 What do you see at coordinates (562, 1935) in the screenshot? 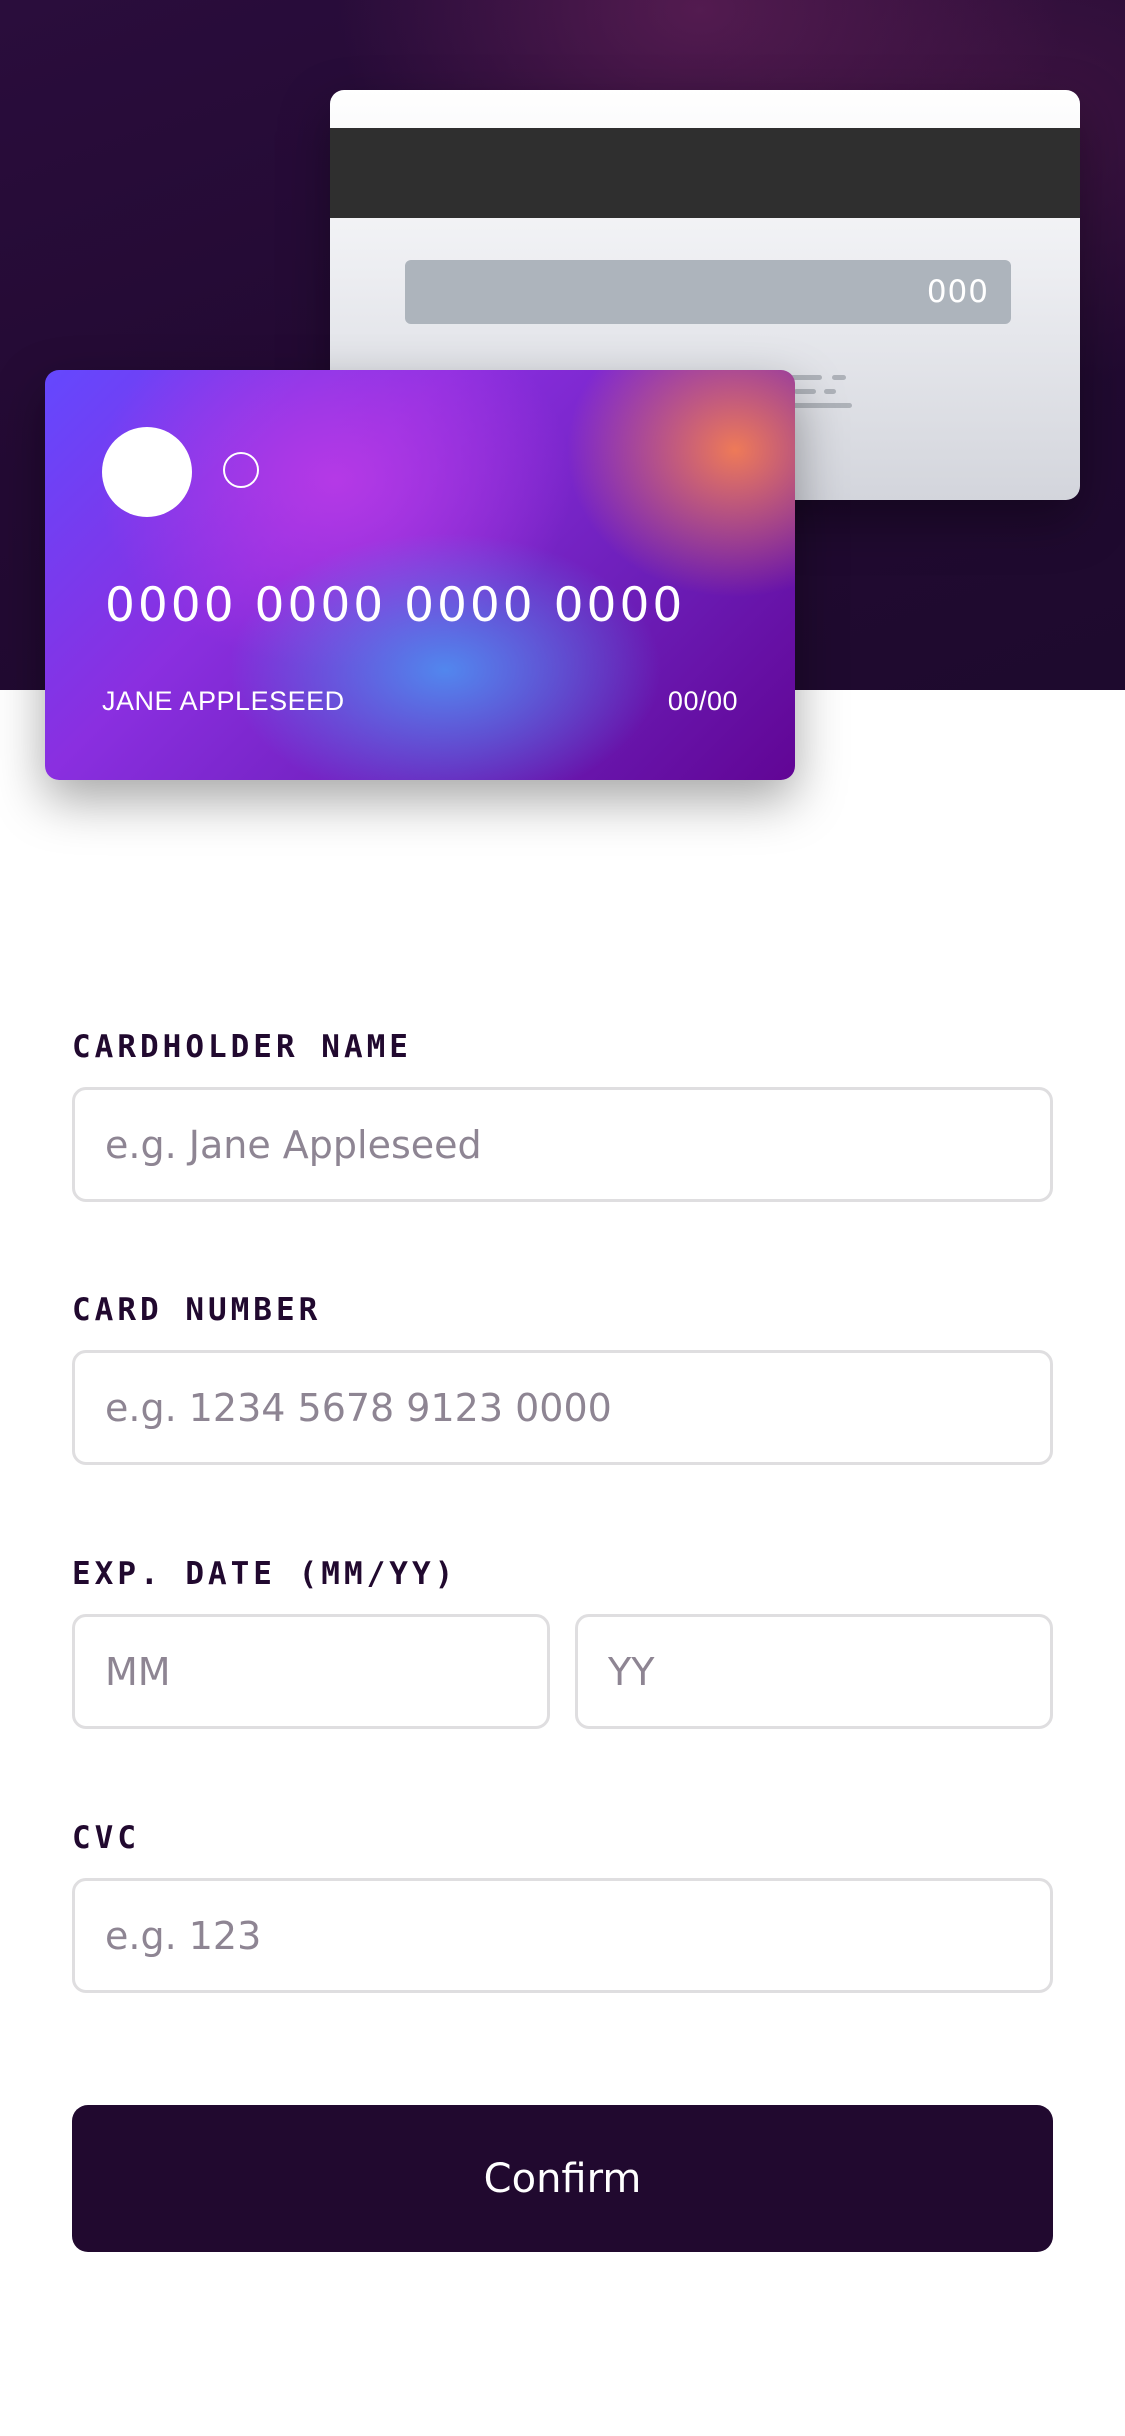
I see `cvc-input` at bounding box center [562, 1935].